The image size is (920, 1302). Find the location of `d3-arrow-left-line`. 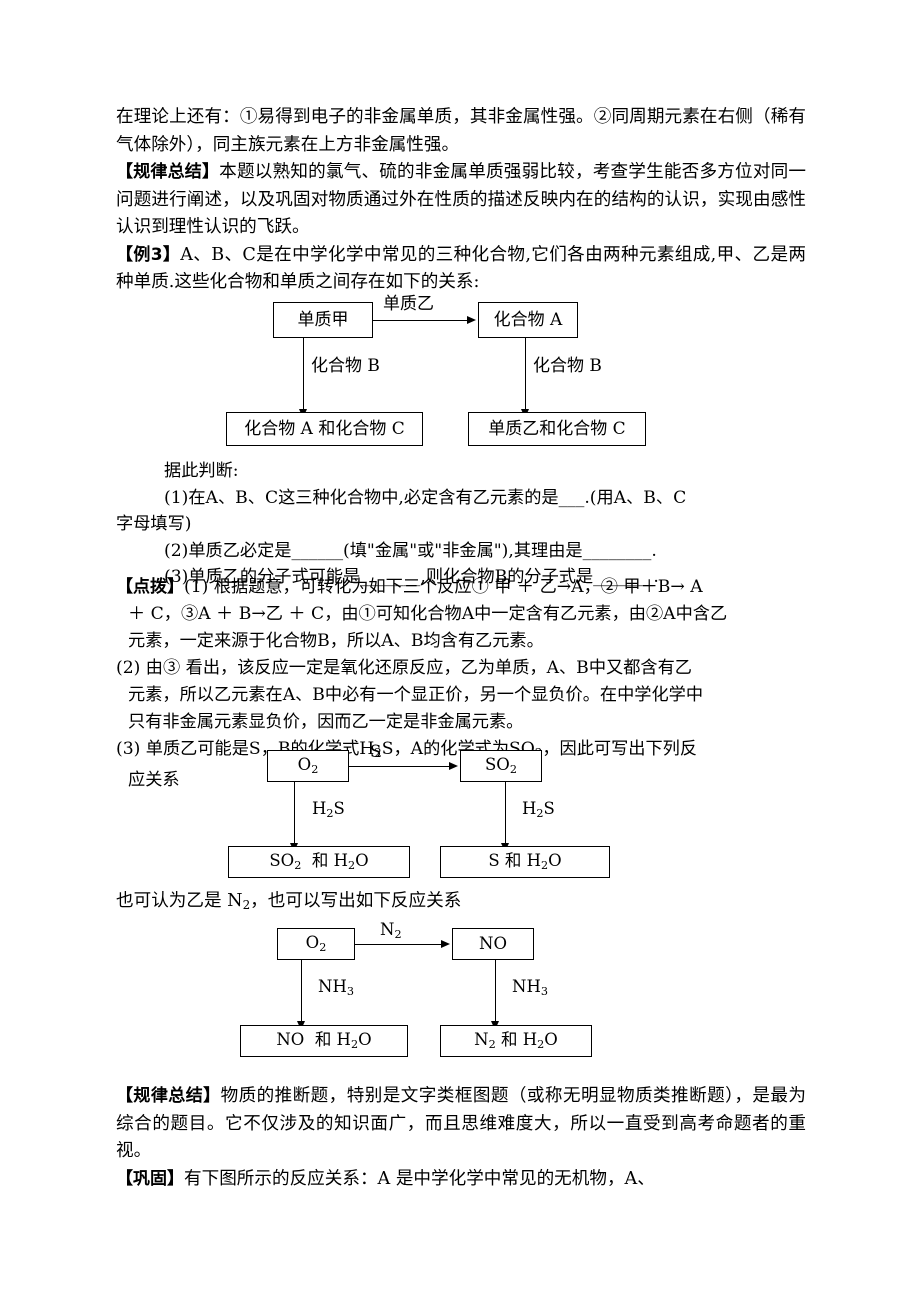

d3-arrow-left-line is located at coordinates (301, 991).